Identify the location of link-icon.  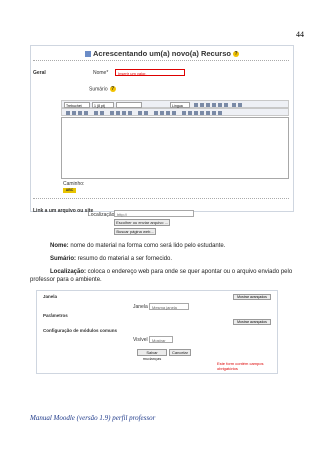
(168, 113).